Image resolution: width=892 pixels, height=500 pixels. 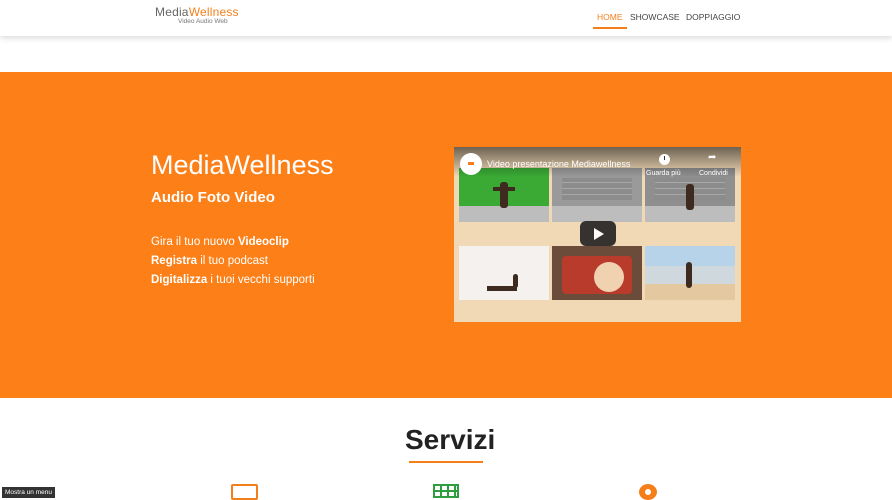 I want to click on play-icon, so click(x=598, y=233).